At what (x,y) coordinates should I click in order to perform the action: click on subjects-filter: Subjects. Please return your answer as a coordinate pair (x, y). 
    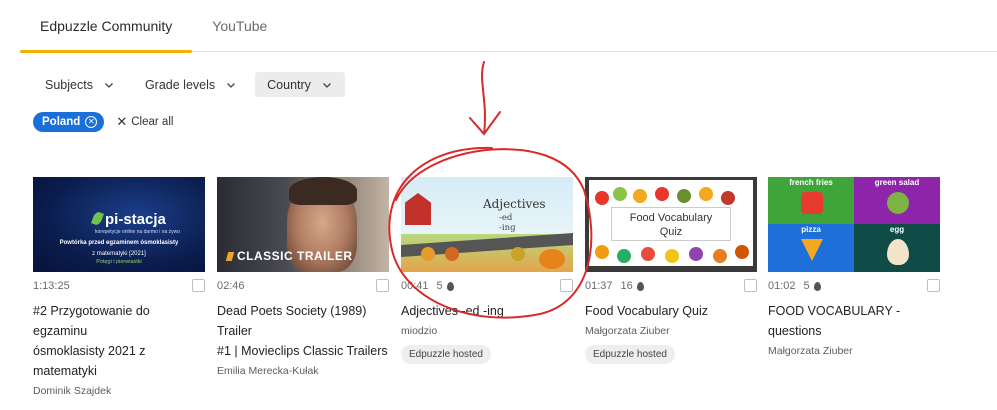
    Looking at the image, I should click on (80, 84).